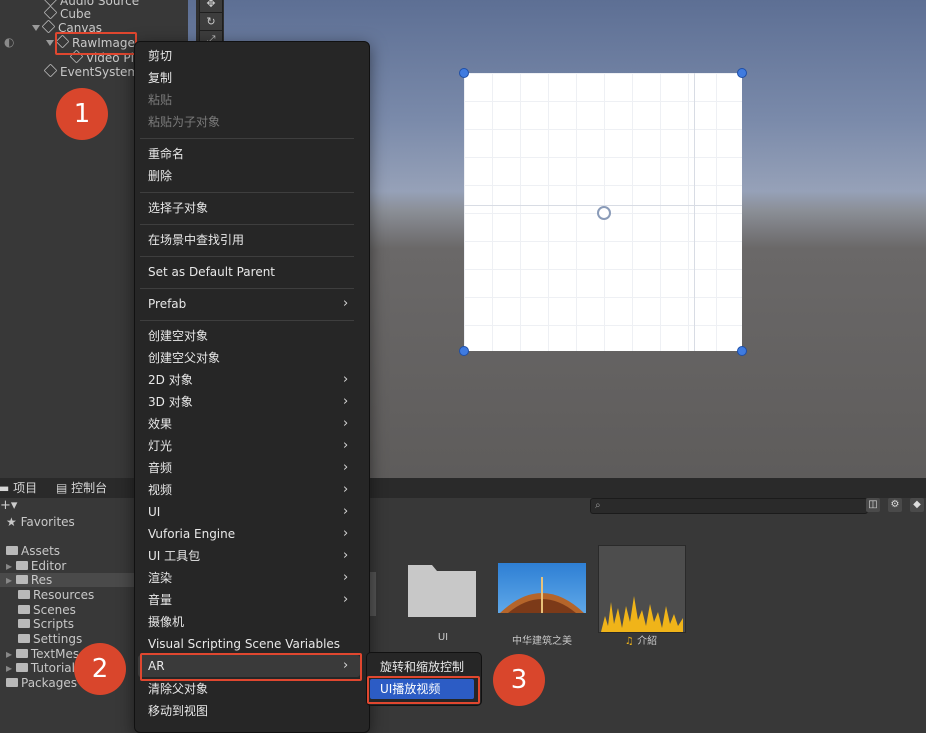  Describe the element at coordinates (160, 468) in the screenshot. I see `menu-item-audio: 音频` at that location.